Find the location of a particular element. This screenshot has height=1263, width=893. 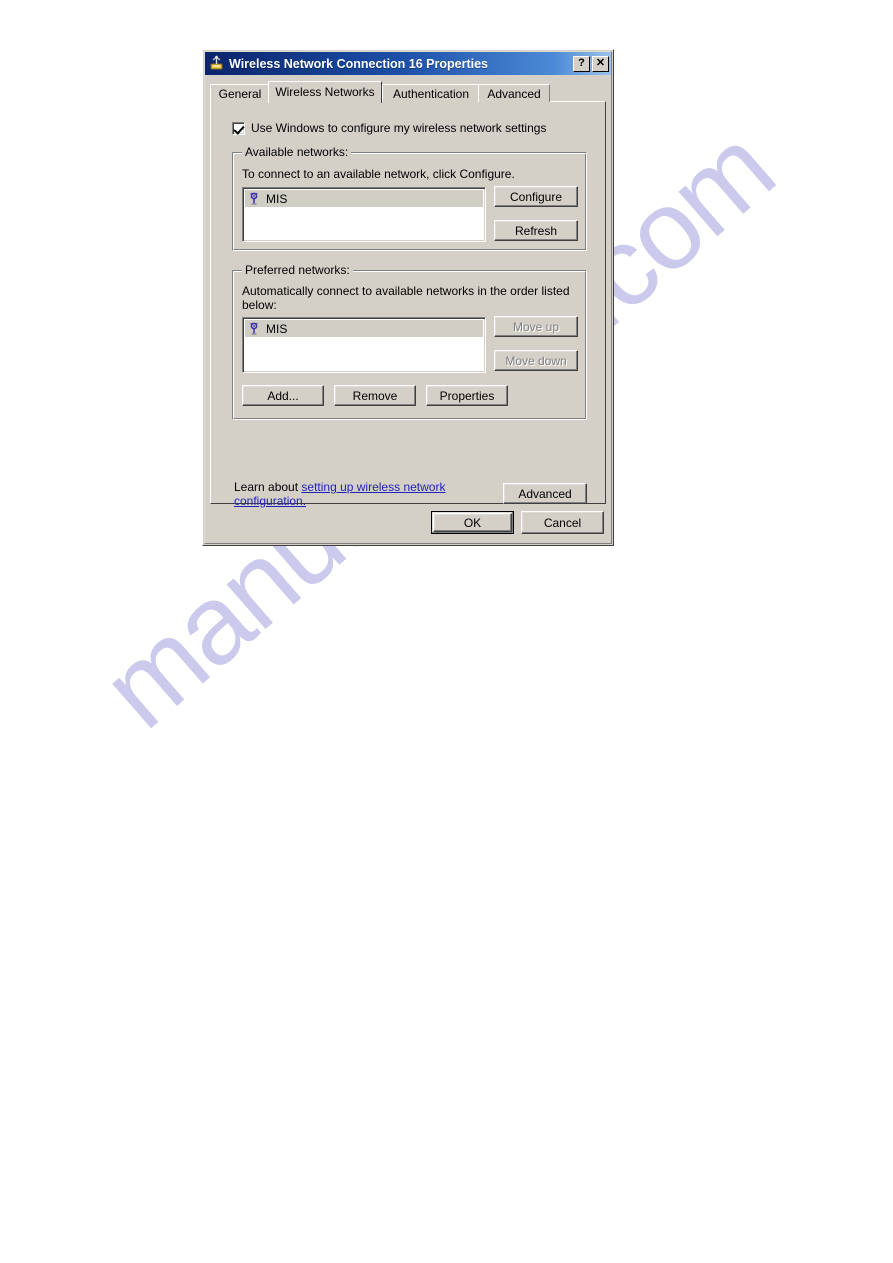

cancel-button: Cancel is located at coordinates (562, 522).